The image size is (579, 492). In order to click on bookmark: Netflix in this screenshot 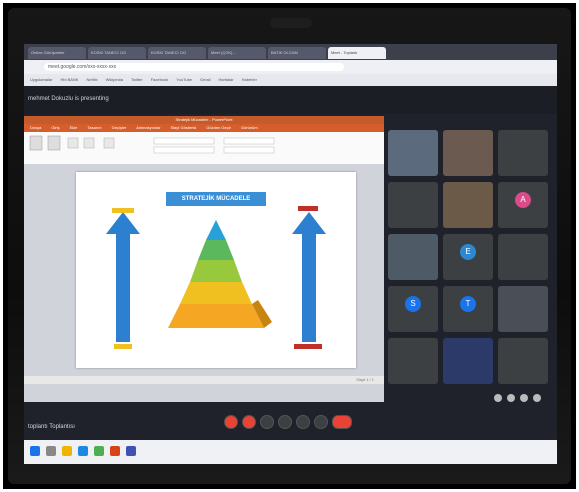, I will do `click(91, 80)`.